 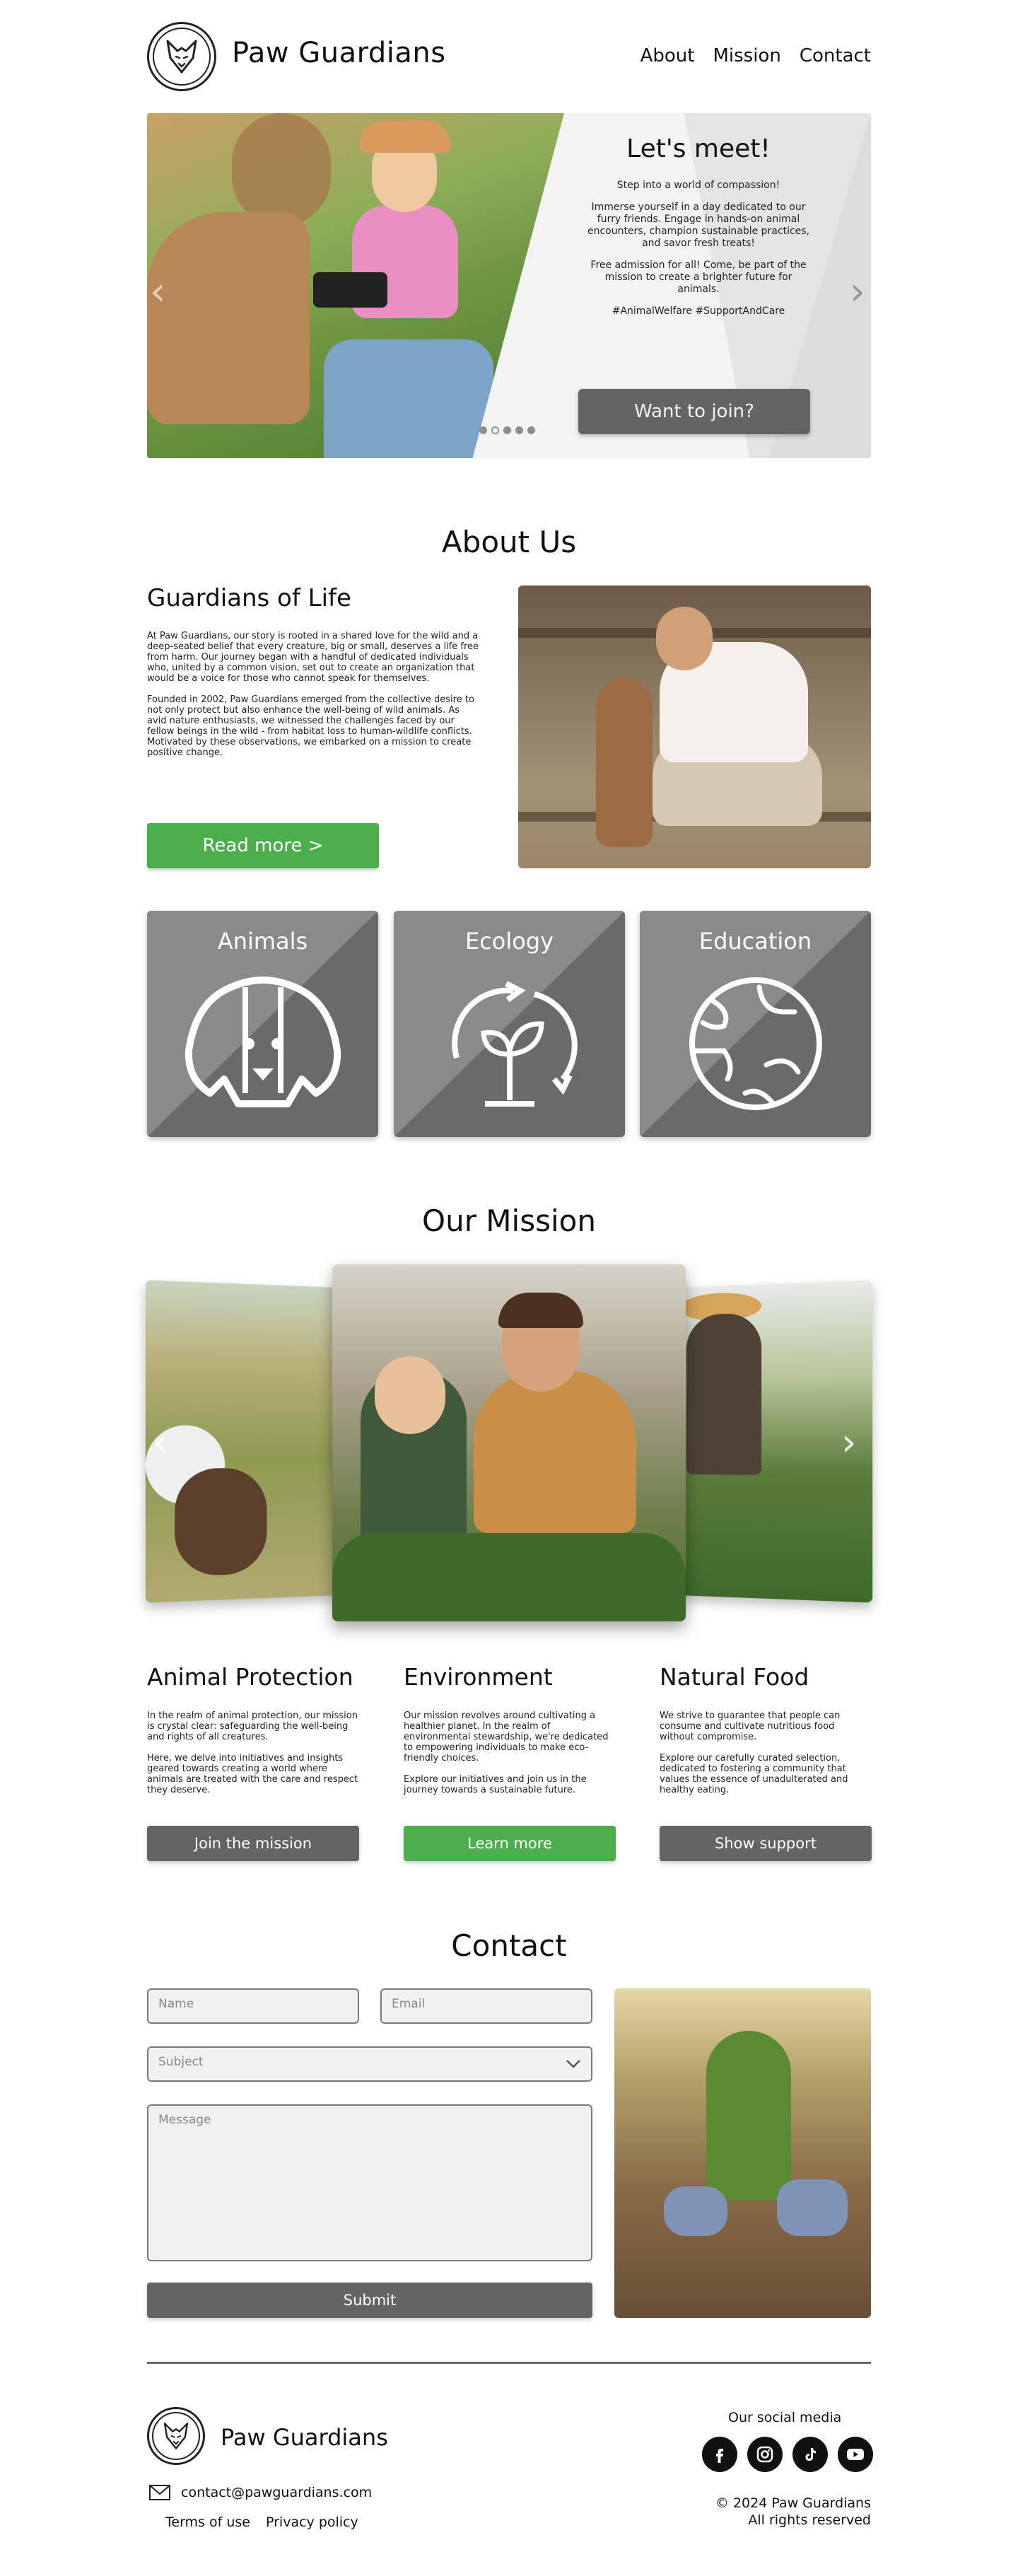 What do you see at coordinates (509, 2363) in the screenshot?
I see `footer-divider` at bounding box center [509, 2363].